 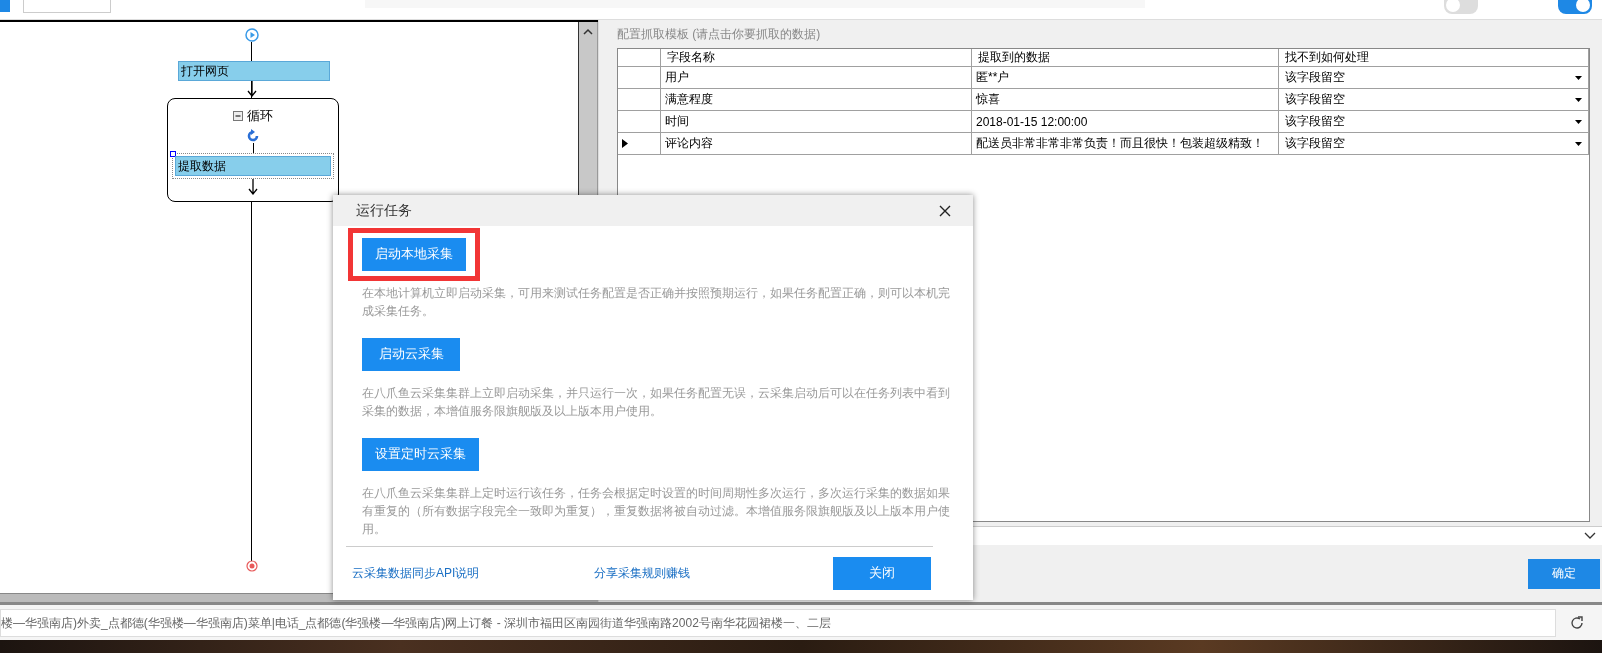 I want to click on address-field: 楼—华强南店)外卖_点都德(华强楼—华强南店)菜单|电话_点都德(华强楼—华强南店)网上订餐 - 深圳市福田区南园街道华强南路2002号南华花园裙楼一、二层, so click(x=778, y=622).